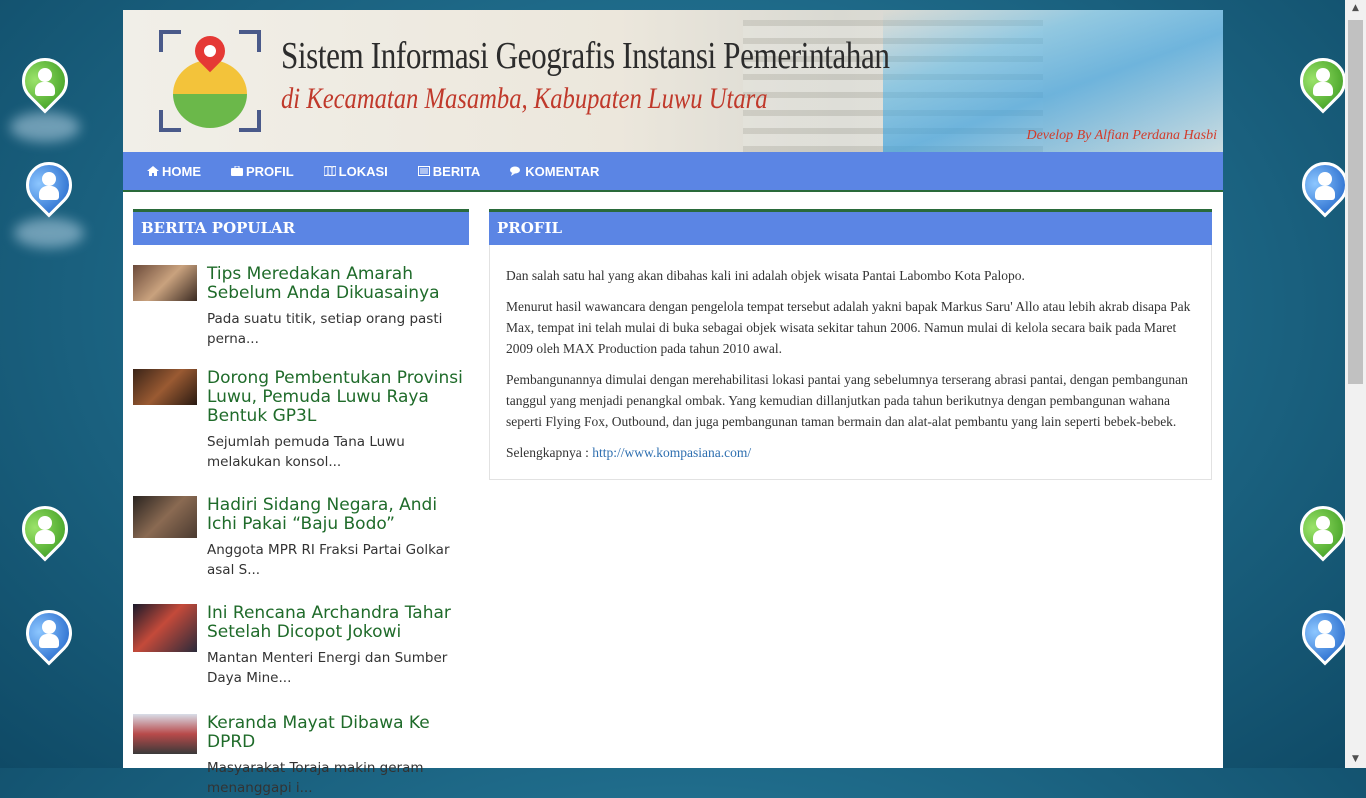 This screenshot has width=1366, height=798. What do you see at coordinates (1355, 759) in the screenshot?
I see `scroll-down-arrow-icon: ▼` at bounding box center [1355, 759].